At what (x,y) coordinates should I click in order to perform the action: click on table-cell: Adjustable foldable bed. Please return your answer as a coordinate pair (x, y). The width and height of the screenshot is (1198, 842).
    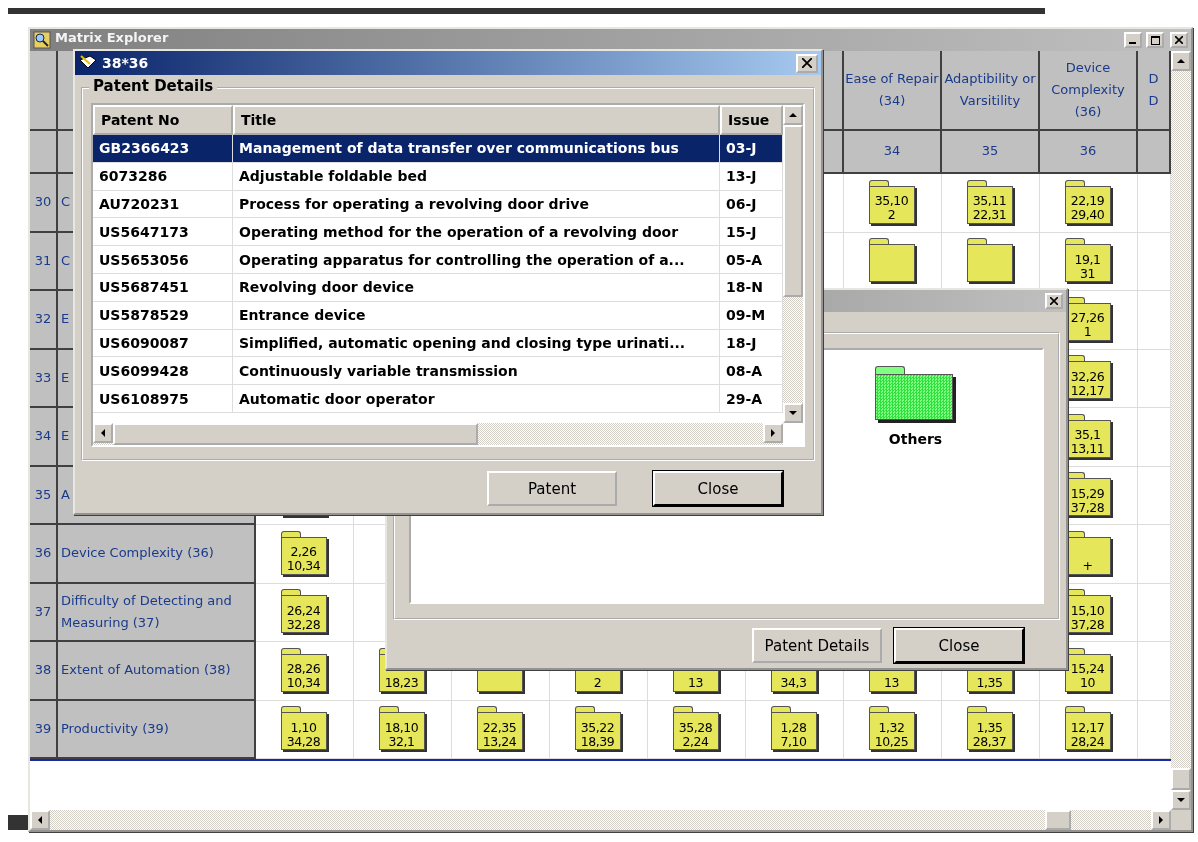
    Looking at the image, I should click on (476, 176).